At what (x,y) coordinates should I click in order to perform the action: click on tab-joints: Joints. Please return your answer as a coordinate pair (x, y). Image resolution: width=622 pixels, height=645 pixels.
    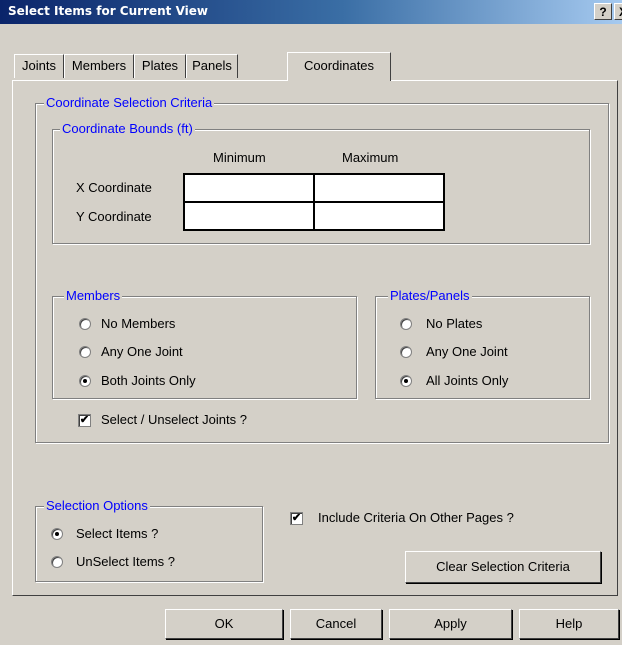
    Looking at the image, I should click on (39, 66).